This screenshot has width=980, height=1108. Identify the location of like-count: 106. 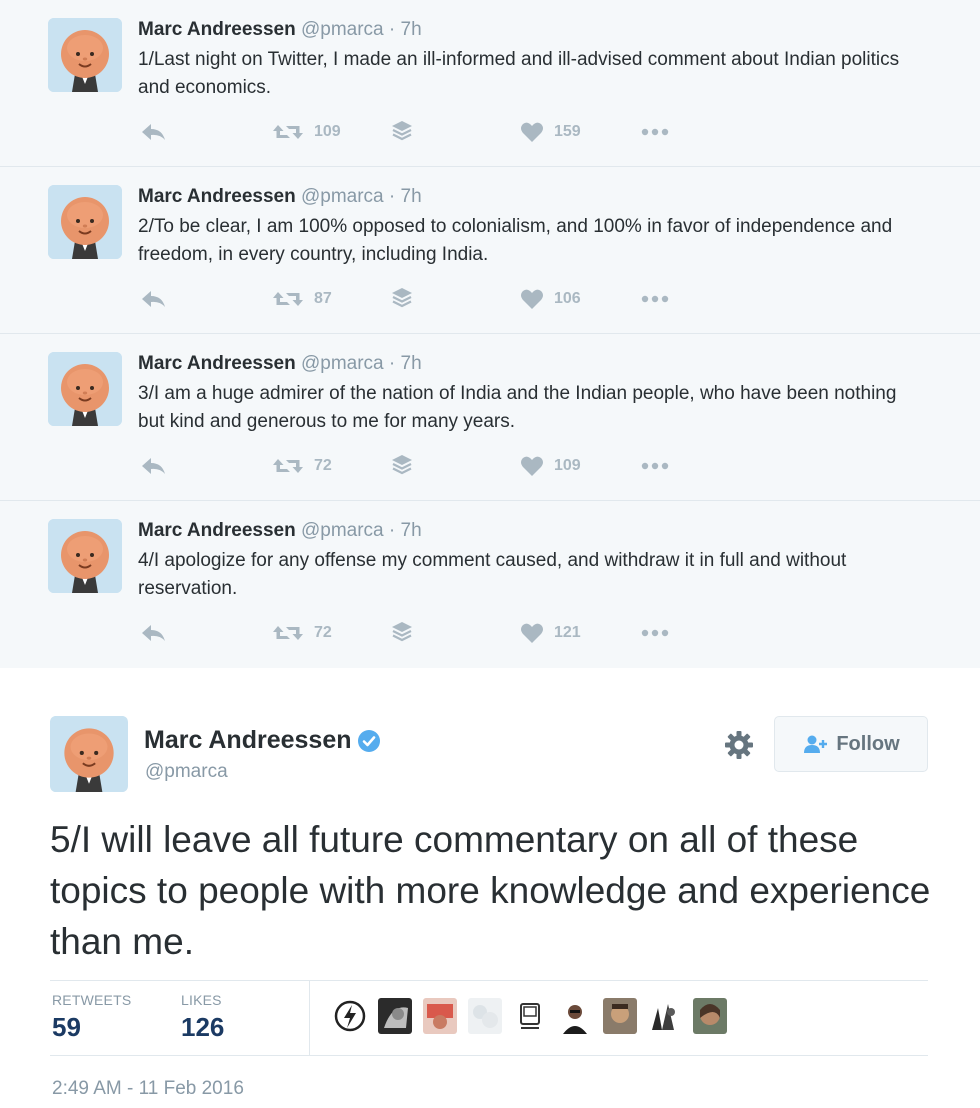
(567, 298).